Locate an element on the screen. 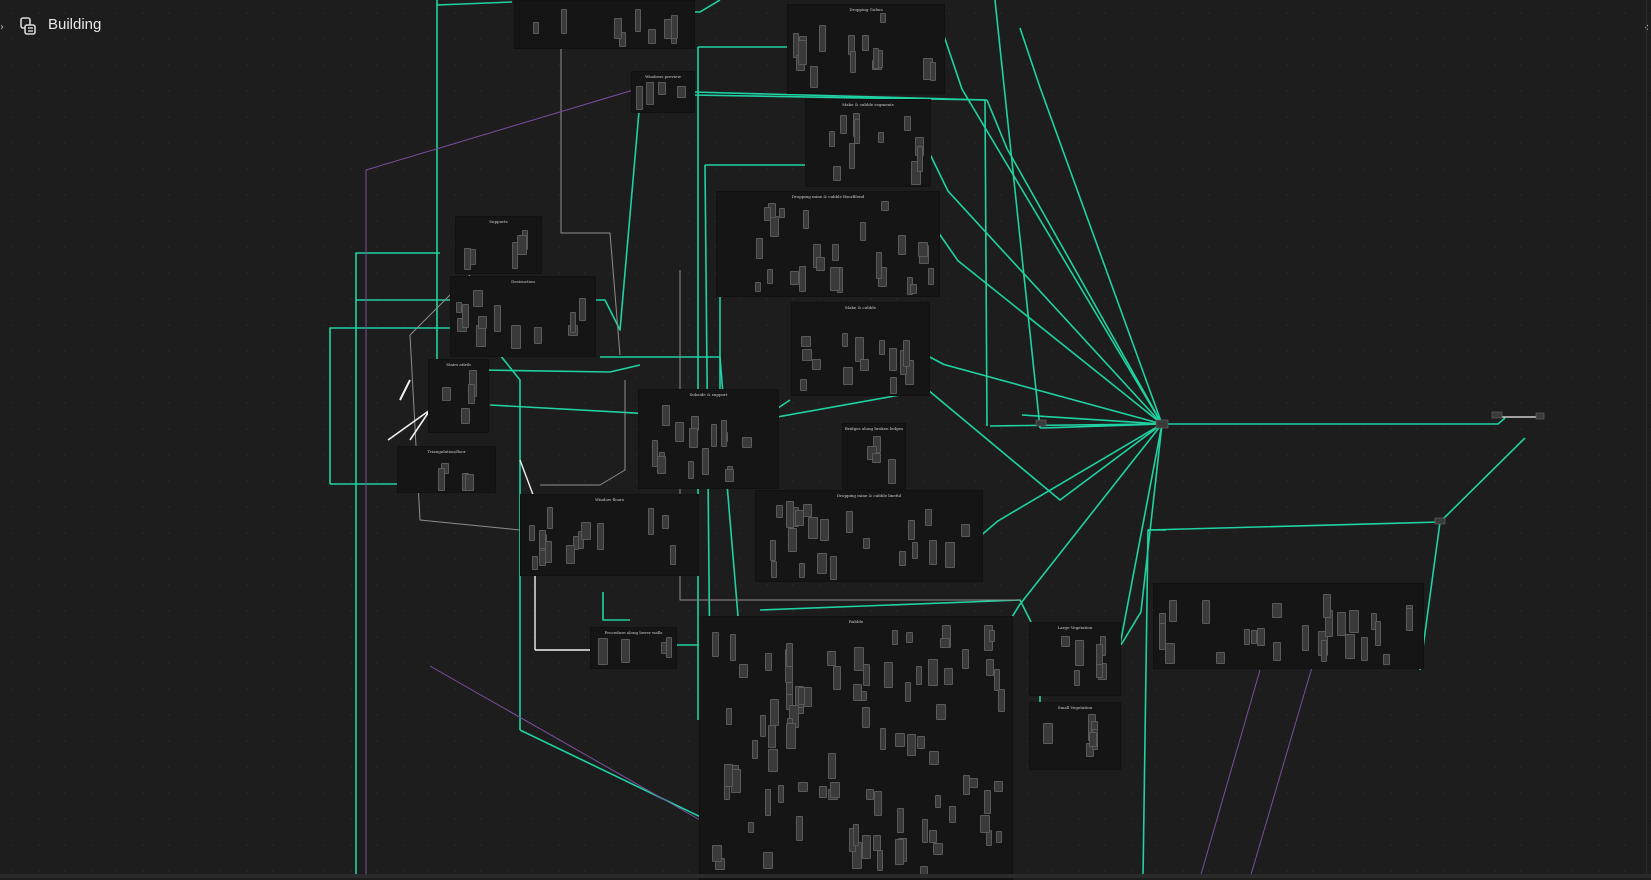  node-frame: Rubble is located at coordinates (856, 748).